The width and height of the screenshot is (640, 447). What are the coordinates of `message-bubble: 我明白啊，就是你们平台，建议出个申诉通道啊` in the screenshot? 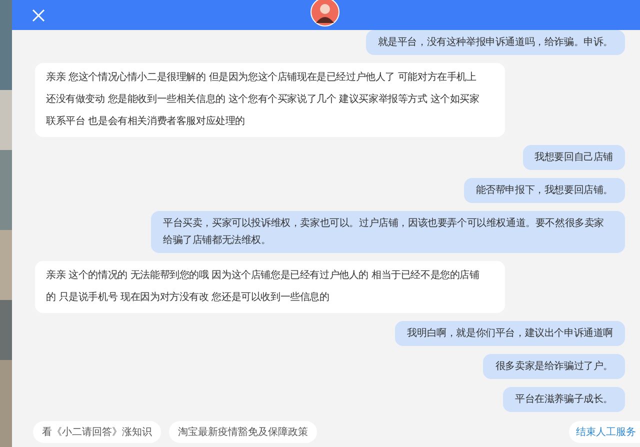 It's located at (510, 333).